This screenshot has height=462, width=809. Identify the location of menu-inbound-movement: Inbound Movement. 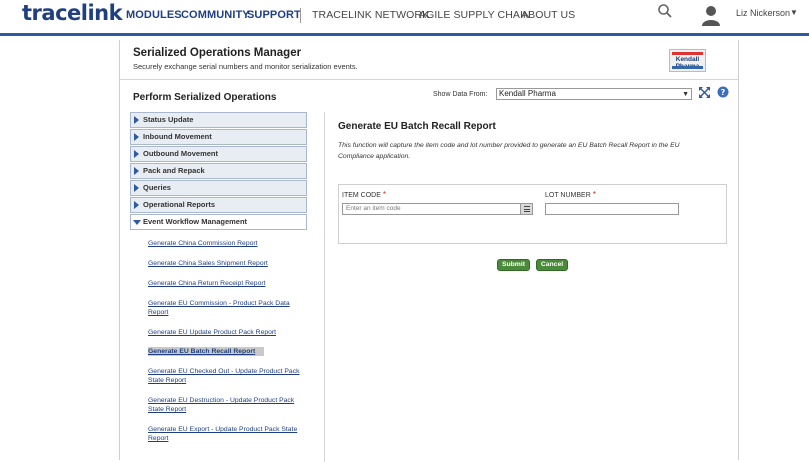
(218, 137).